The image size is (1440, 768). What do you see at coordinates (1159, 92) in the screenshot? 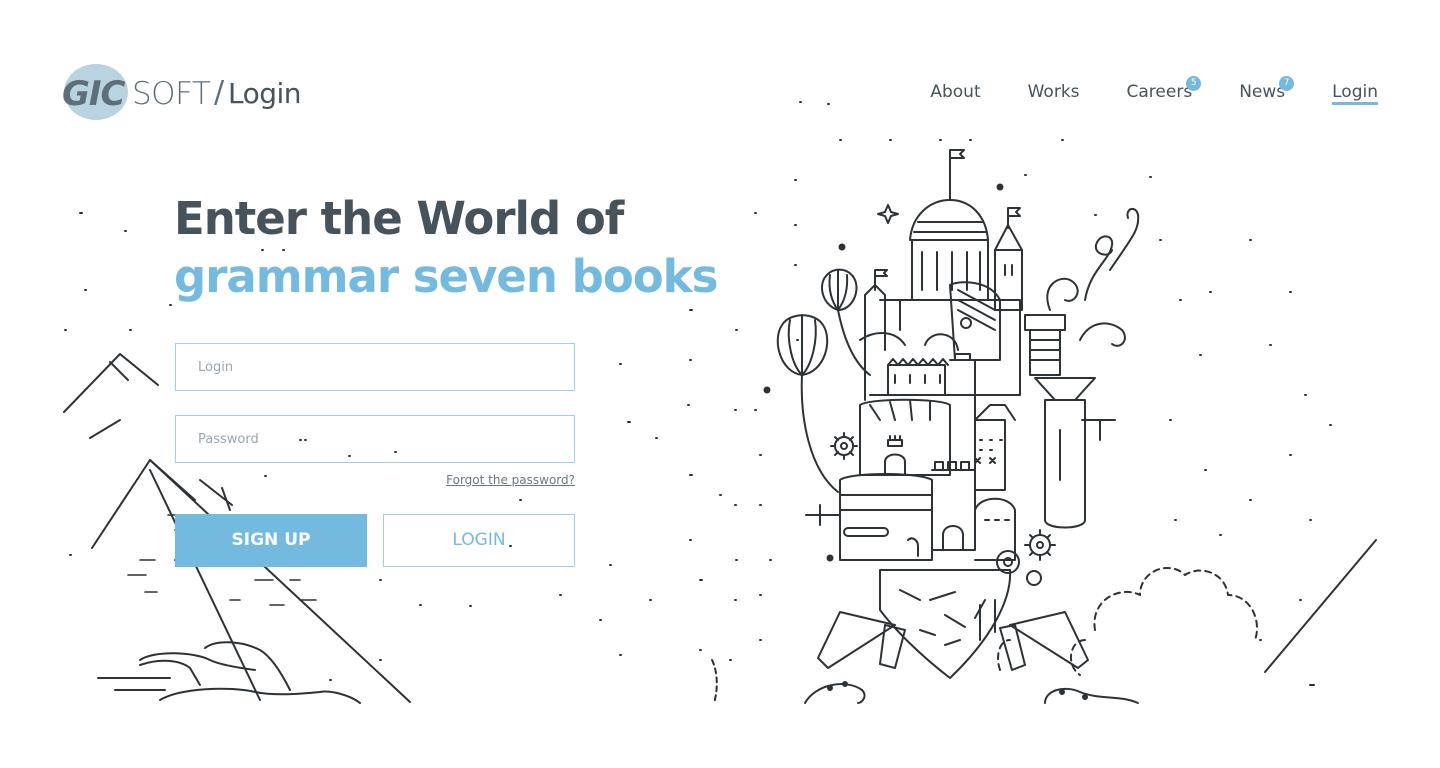
I see `nav-item-label: Careers` at bounding box center [1159, 92].